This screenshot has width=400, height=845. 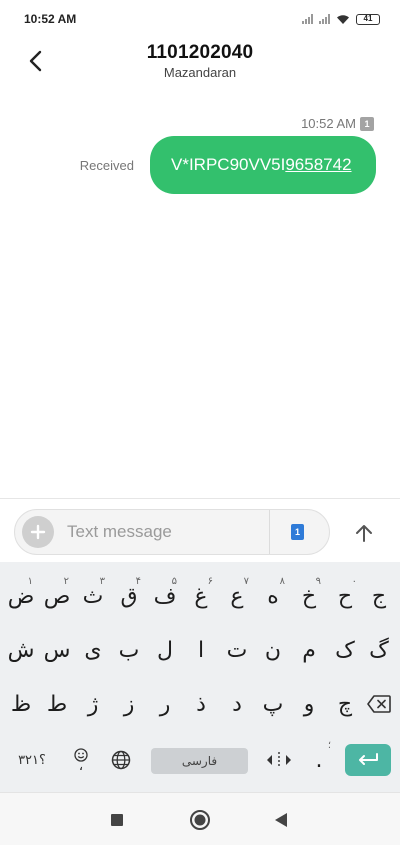 I want to click on attach-button, so click(x=38, y=532).